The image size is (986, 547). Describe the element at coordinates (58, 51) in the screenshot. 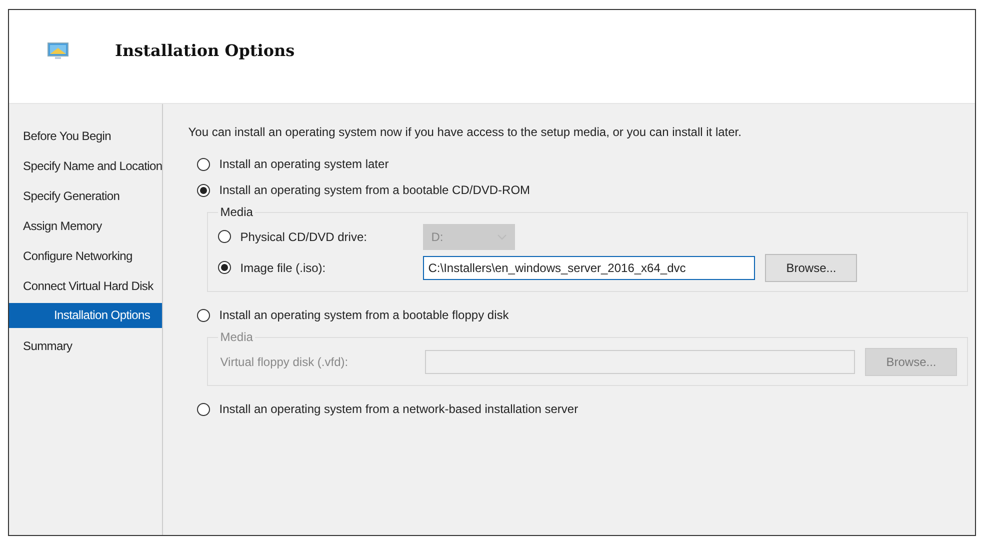

I see `monitor-icon` at that location.